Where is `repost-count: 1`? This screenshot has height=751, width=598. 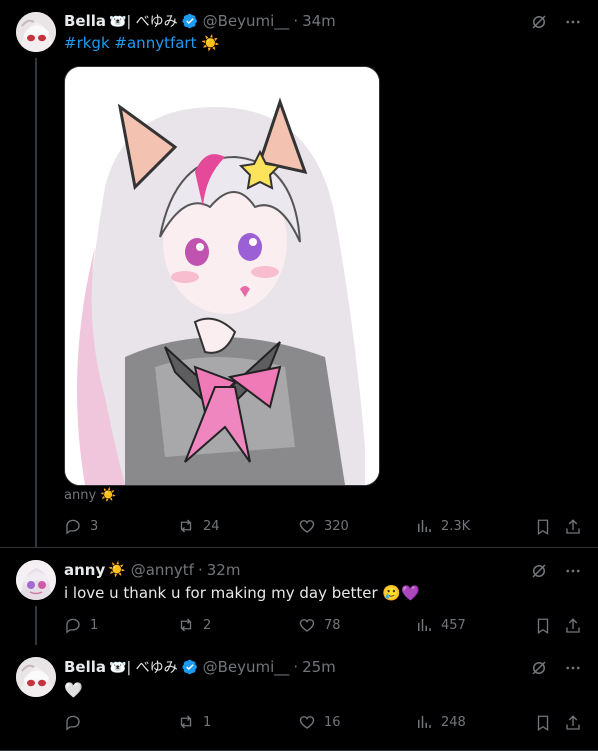 repost-count: 1 is located at coordinates (207, 722).